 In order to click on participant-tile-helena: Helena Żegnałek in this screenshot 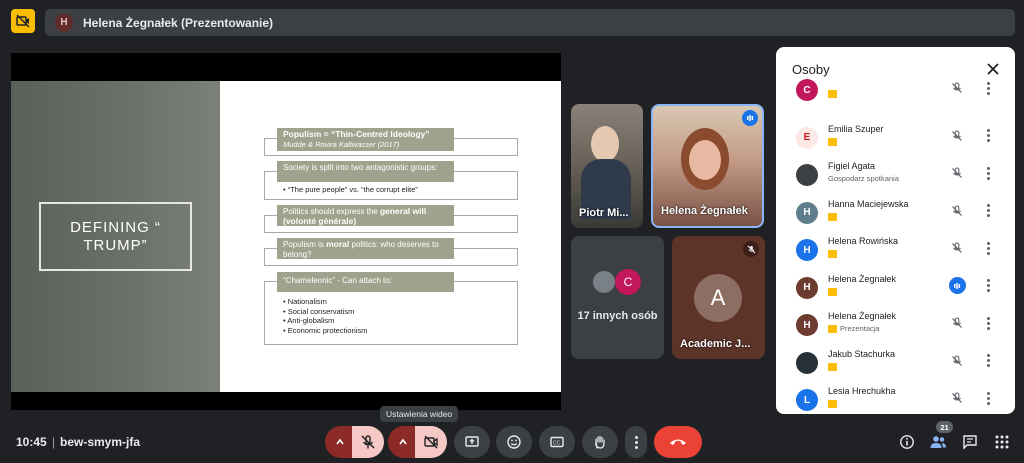, I will do `click(707, 166)`.